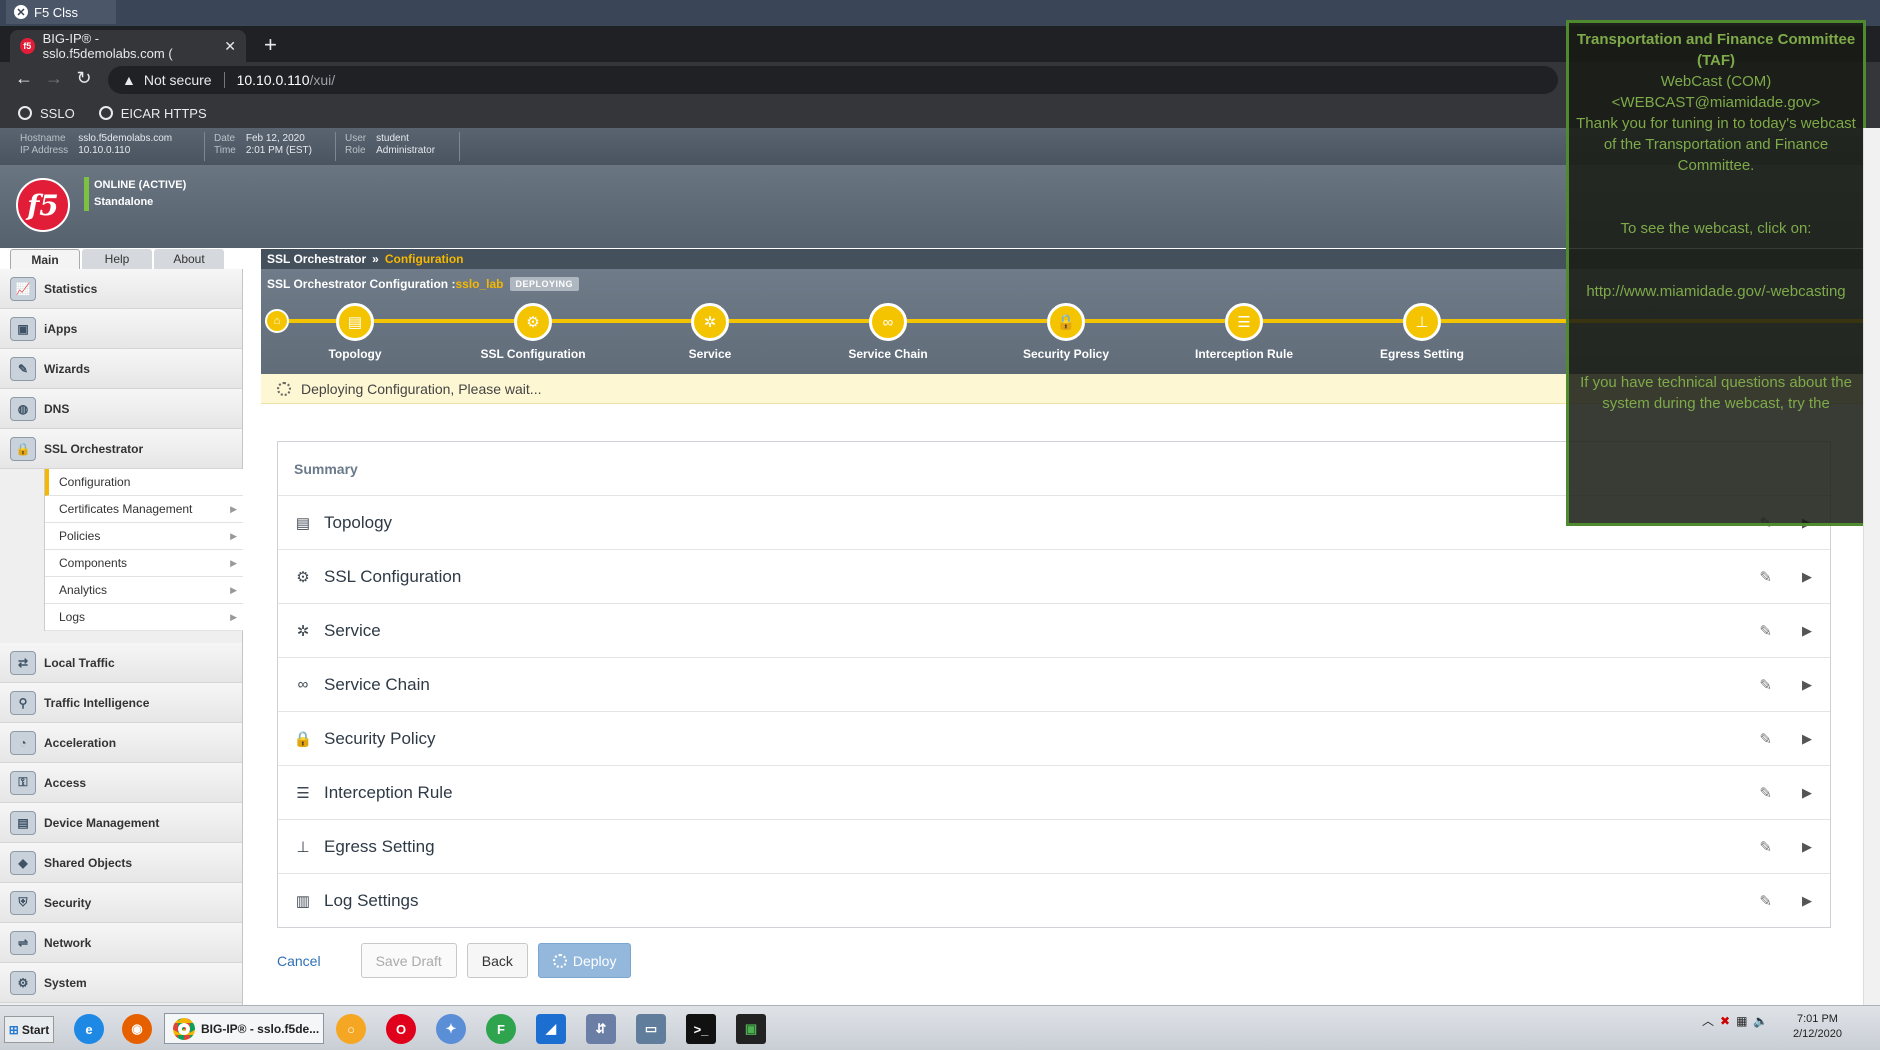  Describe the element at coordinates (1054, 577) in the screenshot. I see `summary-row-ssl-configuration: ⚙ SSL Configuration ✎ ▶` at that location.